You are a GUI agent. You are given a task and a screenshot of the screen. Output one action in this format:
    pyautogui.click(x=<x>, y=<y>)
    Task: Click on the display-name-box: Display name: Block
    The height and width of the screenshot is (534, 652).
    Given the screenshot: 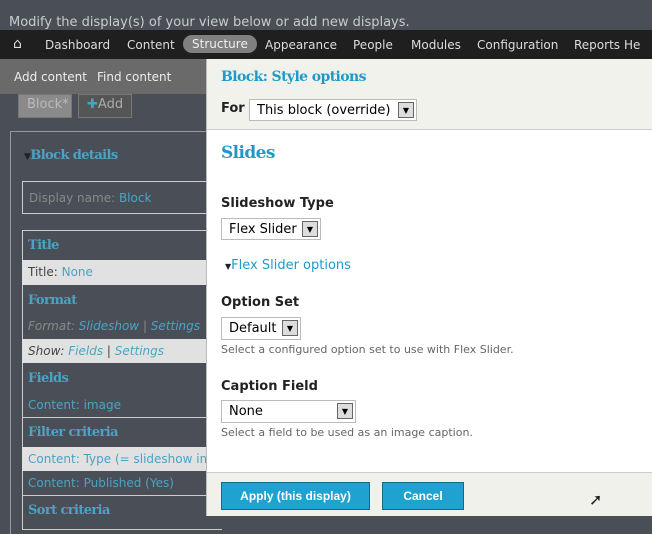 What is the action you would take?
    pyautogui.click(x=122, y=197)
    